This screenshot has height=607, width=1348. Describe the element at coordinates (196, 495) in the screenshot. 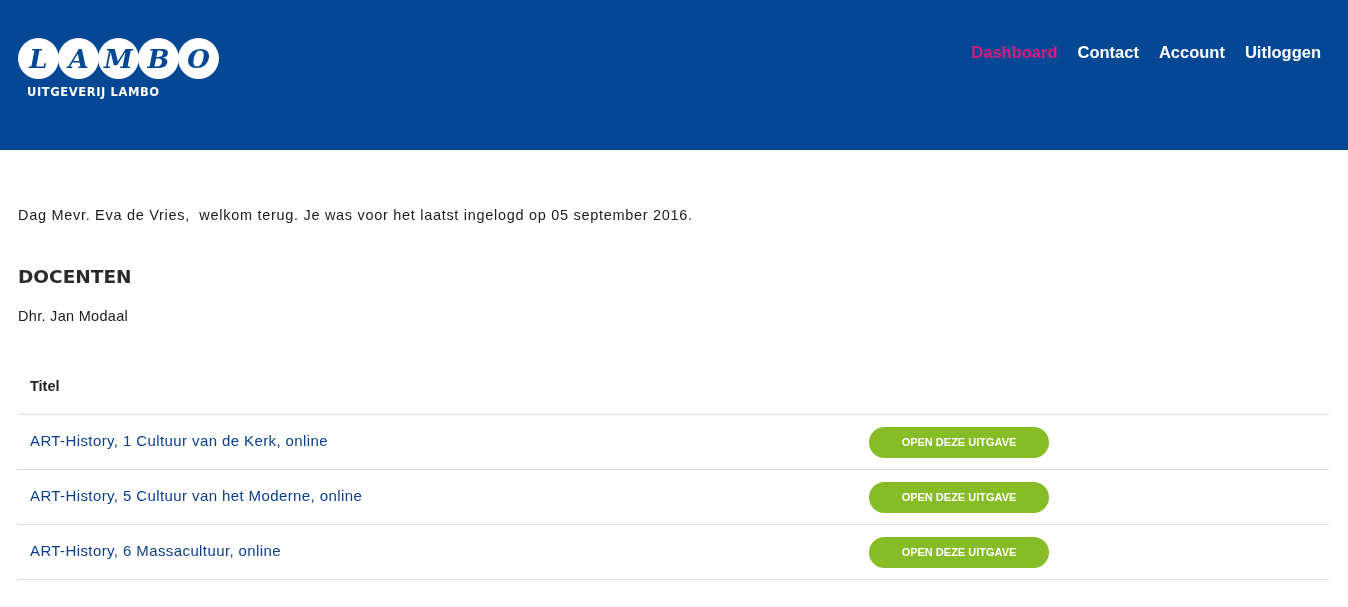

I see `publication-link: ART-History, 5 Cultuur van het Moderne, online` at that location.